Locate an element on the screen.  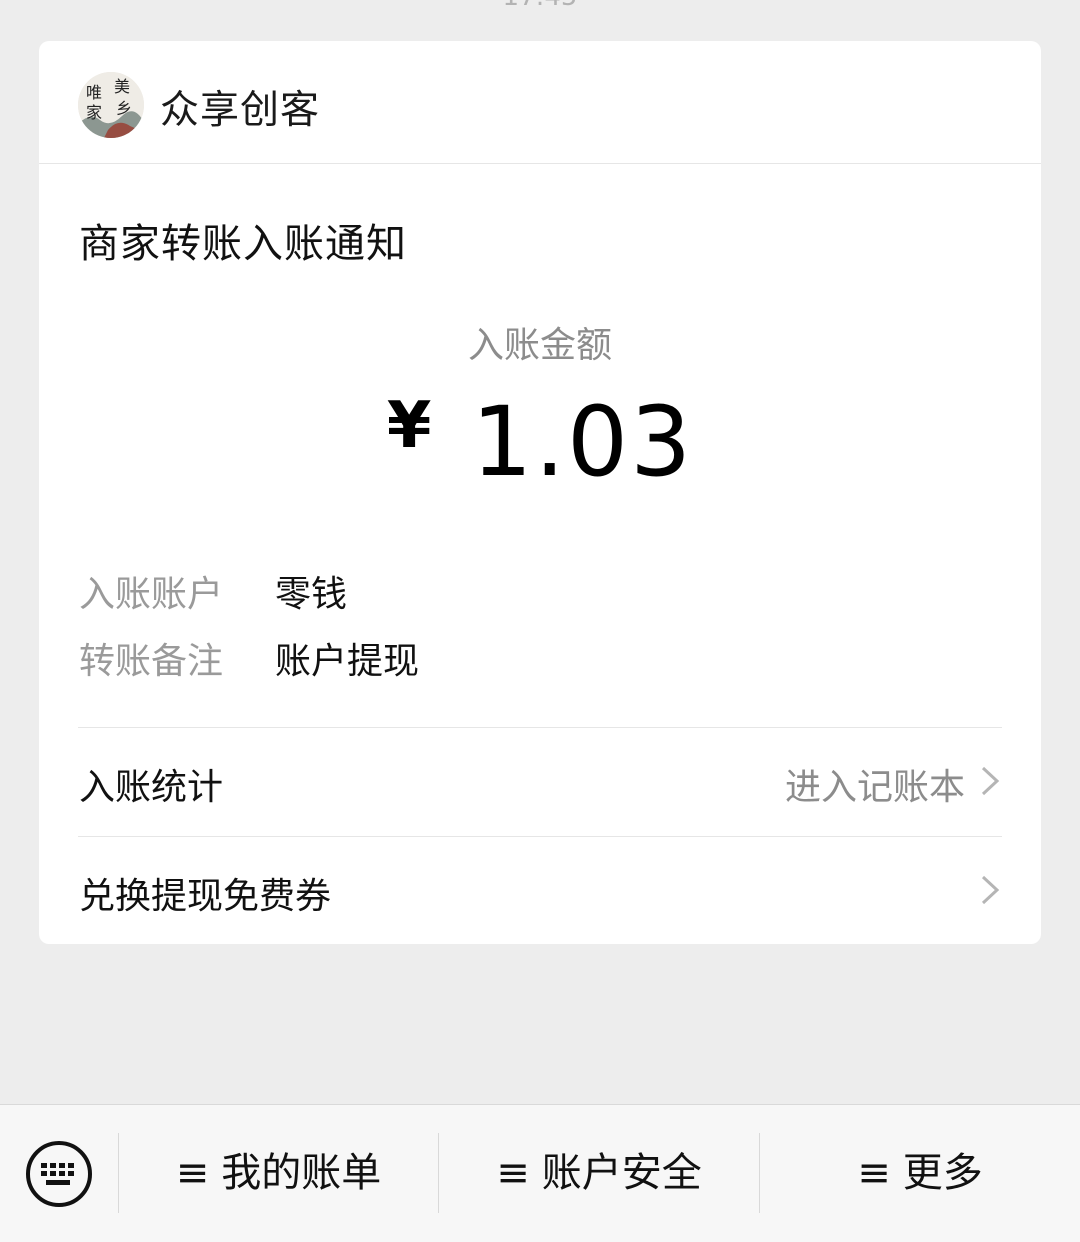
sender-avatar: 唯 美 家 乡 is located at coordinates (111, 105).